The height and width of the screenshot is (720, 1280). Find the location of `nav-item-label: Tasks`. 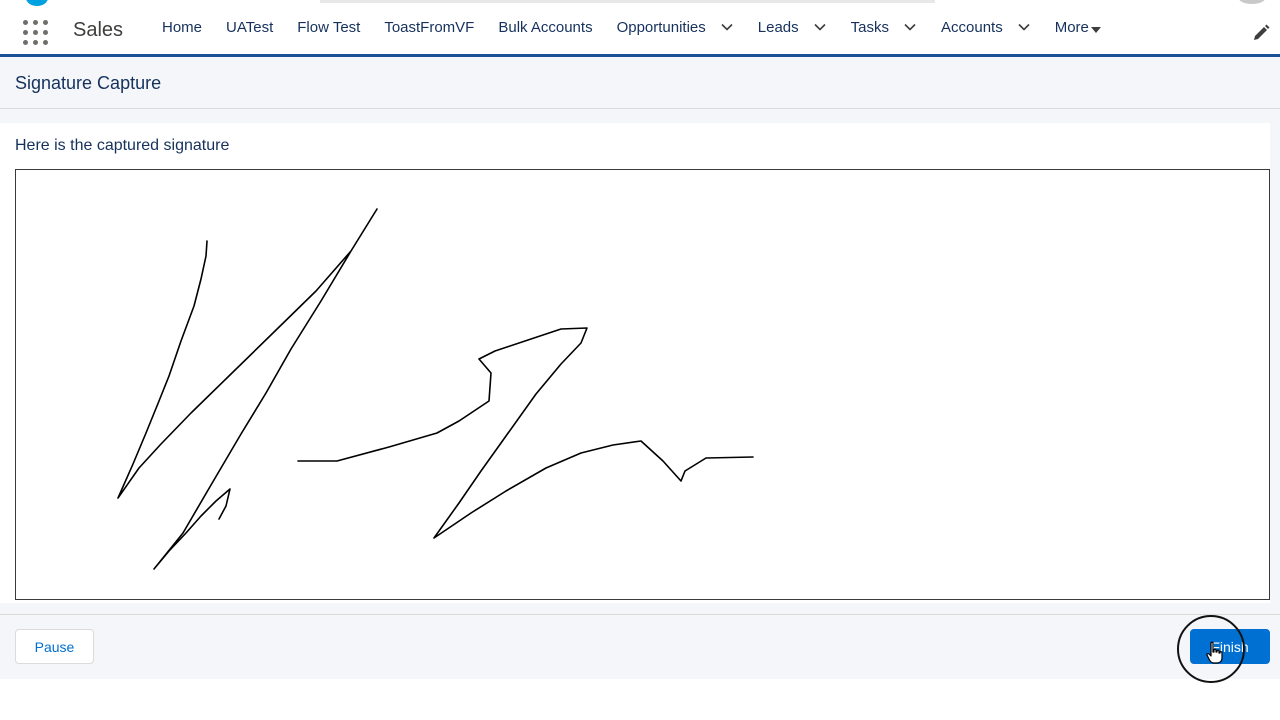

nav-item-label: Tasks is located at coordinates (869, 27).